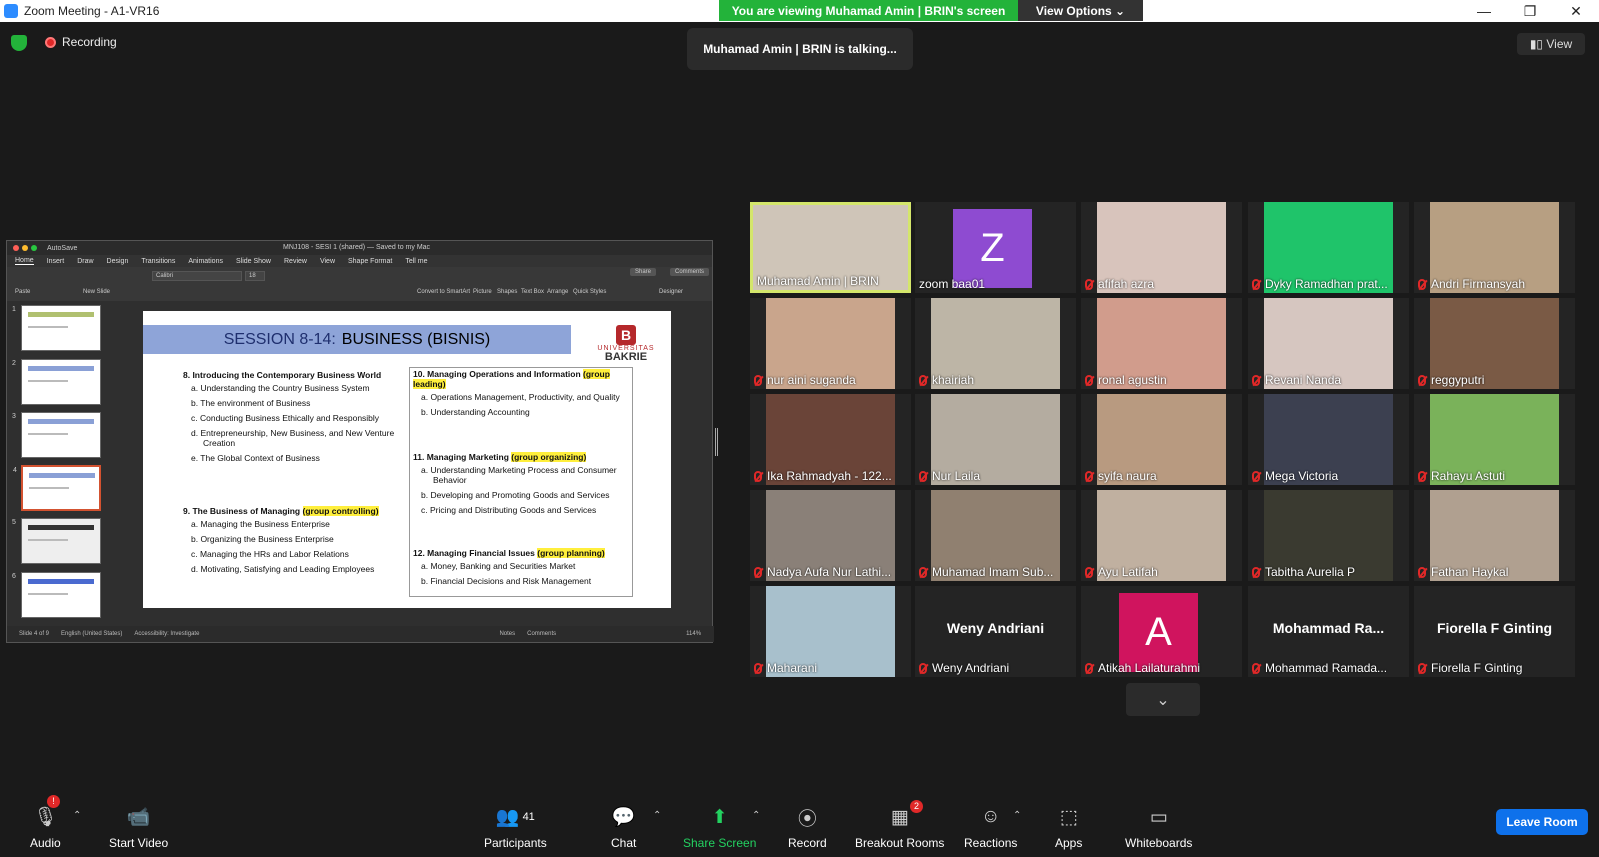 The width and height of the screenshot is (1599, 857). I want to click on font-size-select: 18, so click(255, 276).